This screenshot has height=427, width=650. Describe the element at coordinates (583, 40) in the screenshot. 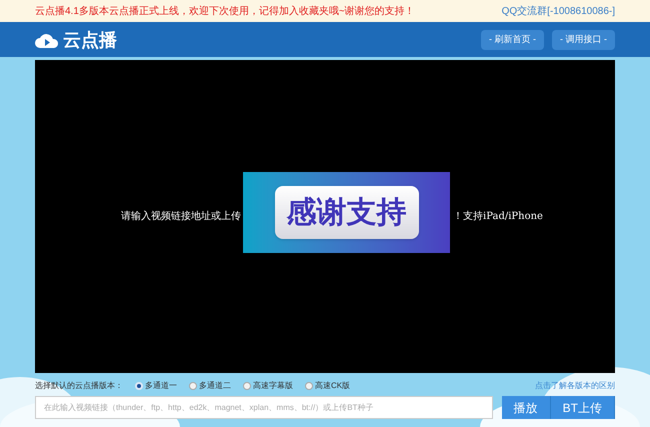

I see `header-button: - 调用接口 -` at that location.